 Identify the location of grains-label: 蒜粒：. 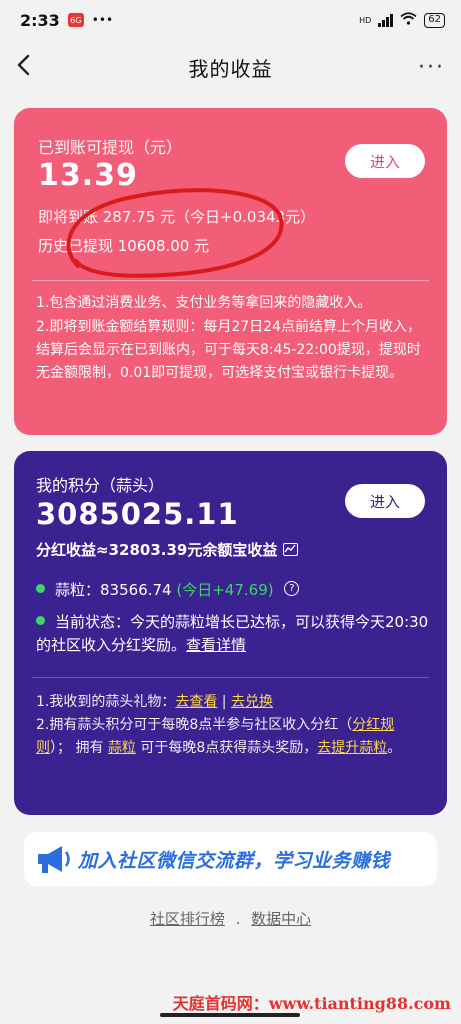
(78, 590).